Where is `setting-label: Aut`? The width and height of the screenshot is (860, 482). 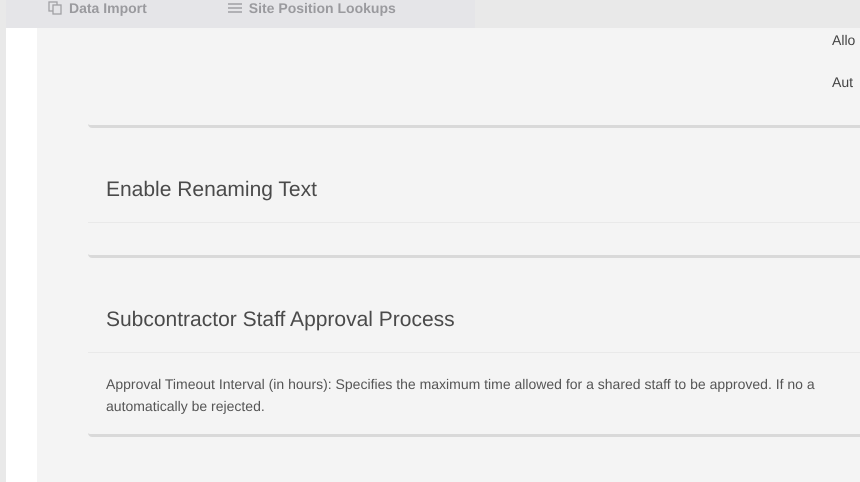 setting-label: Aut is located at coordinates (843, 82).